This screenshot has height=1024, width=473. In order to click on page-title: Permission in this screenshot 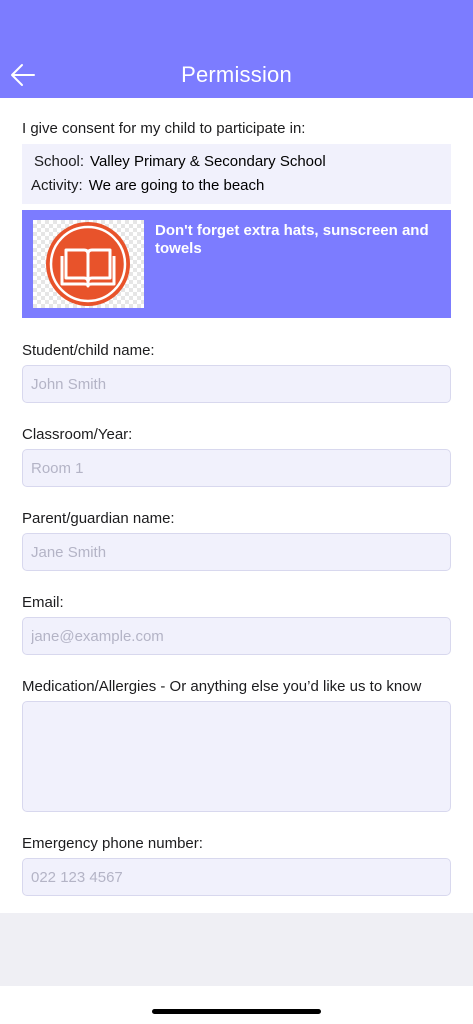, I will do `click(236, 74)`.